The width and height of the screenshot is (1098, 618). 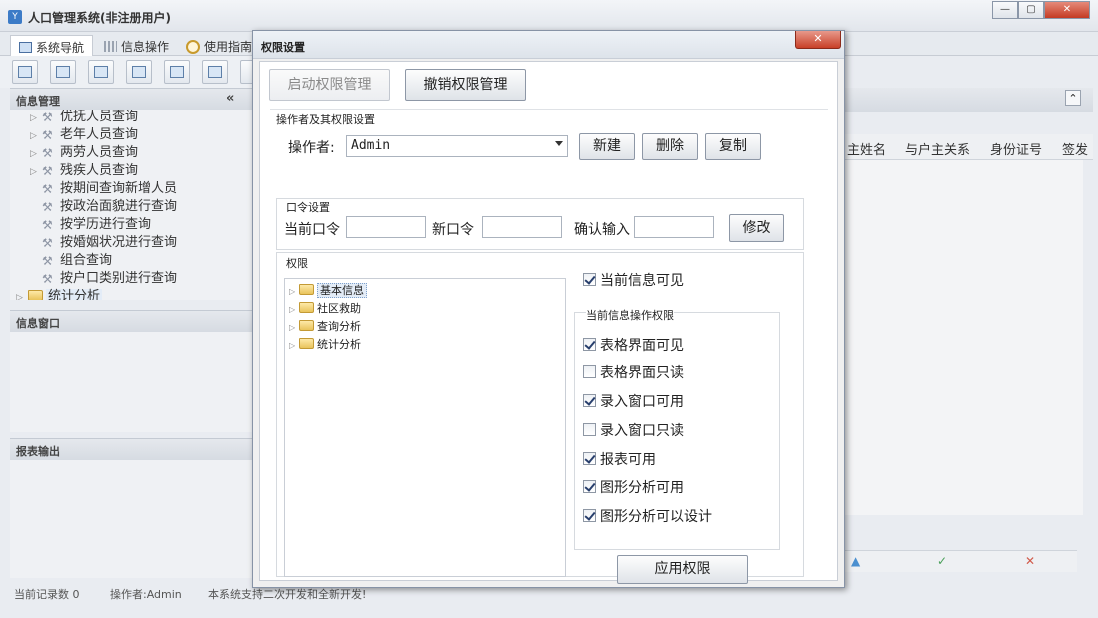 I want to click on cancel-icon: ✕, so click(x=1030, y=561).